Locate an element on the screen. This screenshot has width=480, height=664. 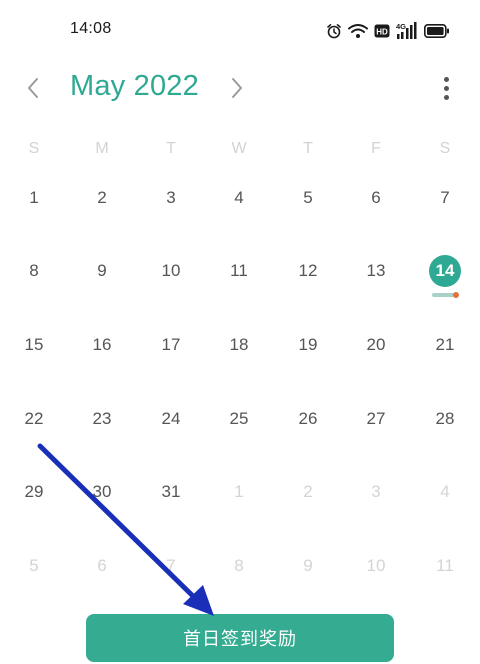
calendar-header: May 2022 is located at coordinates (240, 89).